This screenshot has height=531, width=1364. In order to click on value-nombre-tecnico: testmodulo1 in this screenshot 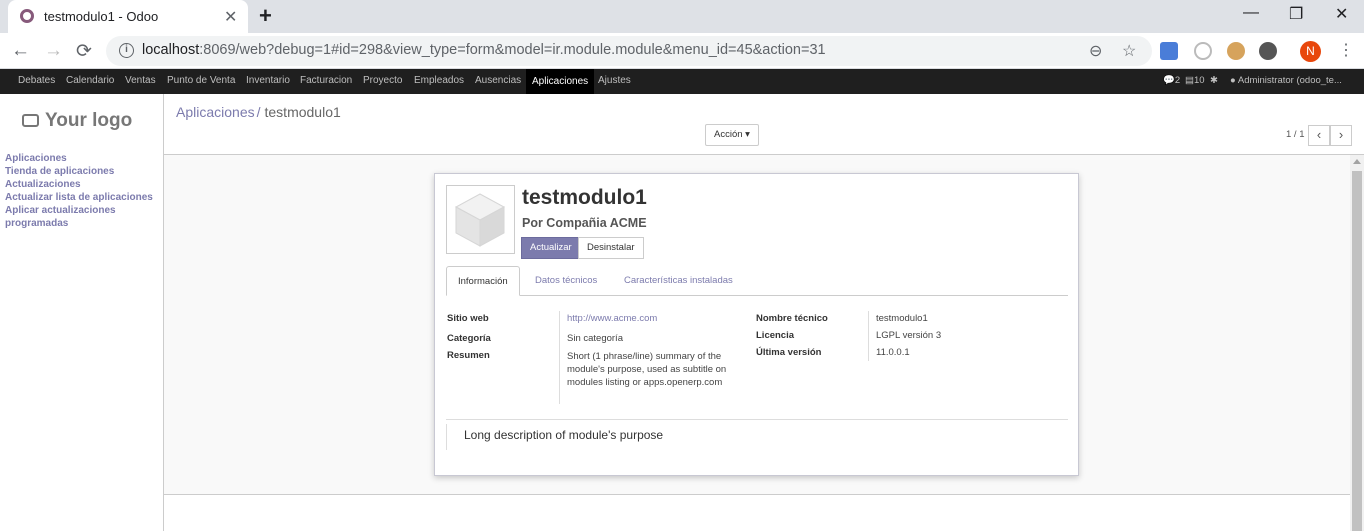, I will do `click(902, 318)`.